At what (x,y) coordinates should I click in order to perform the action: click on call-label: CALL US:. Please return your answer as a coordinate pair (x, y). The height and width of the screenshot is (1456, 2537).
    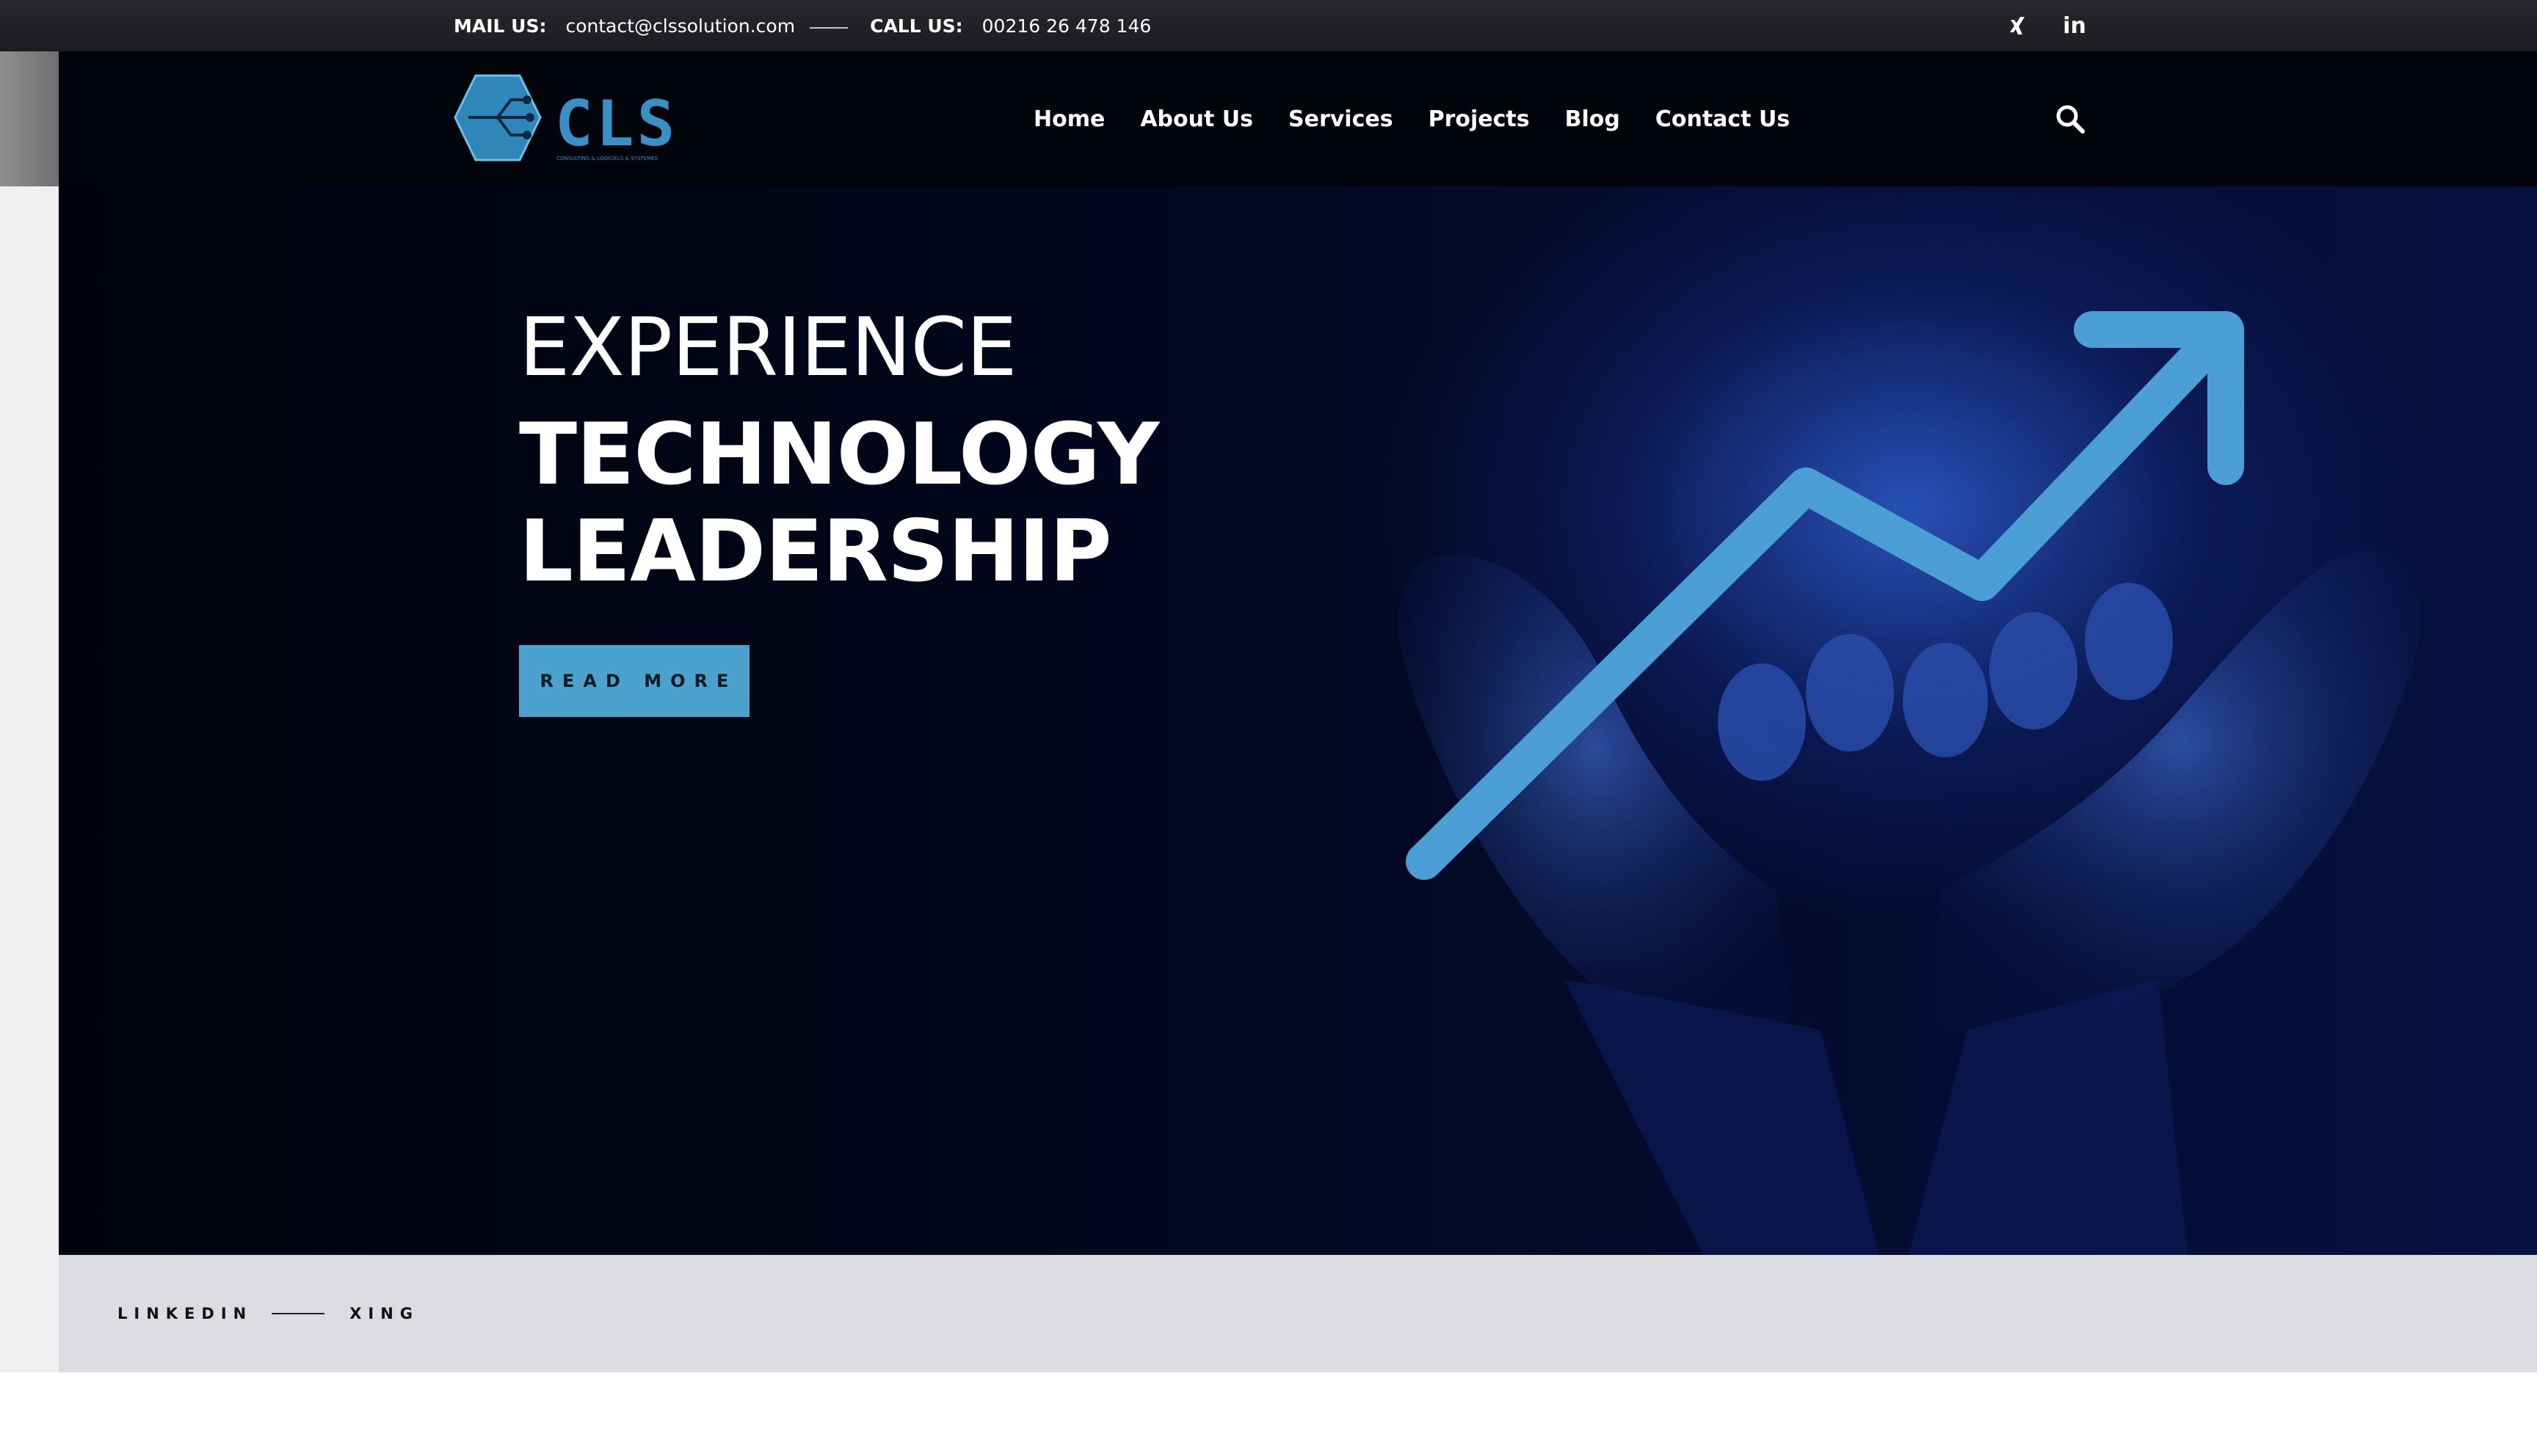
    Looking at the image, I should click on (916, 26).